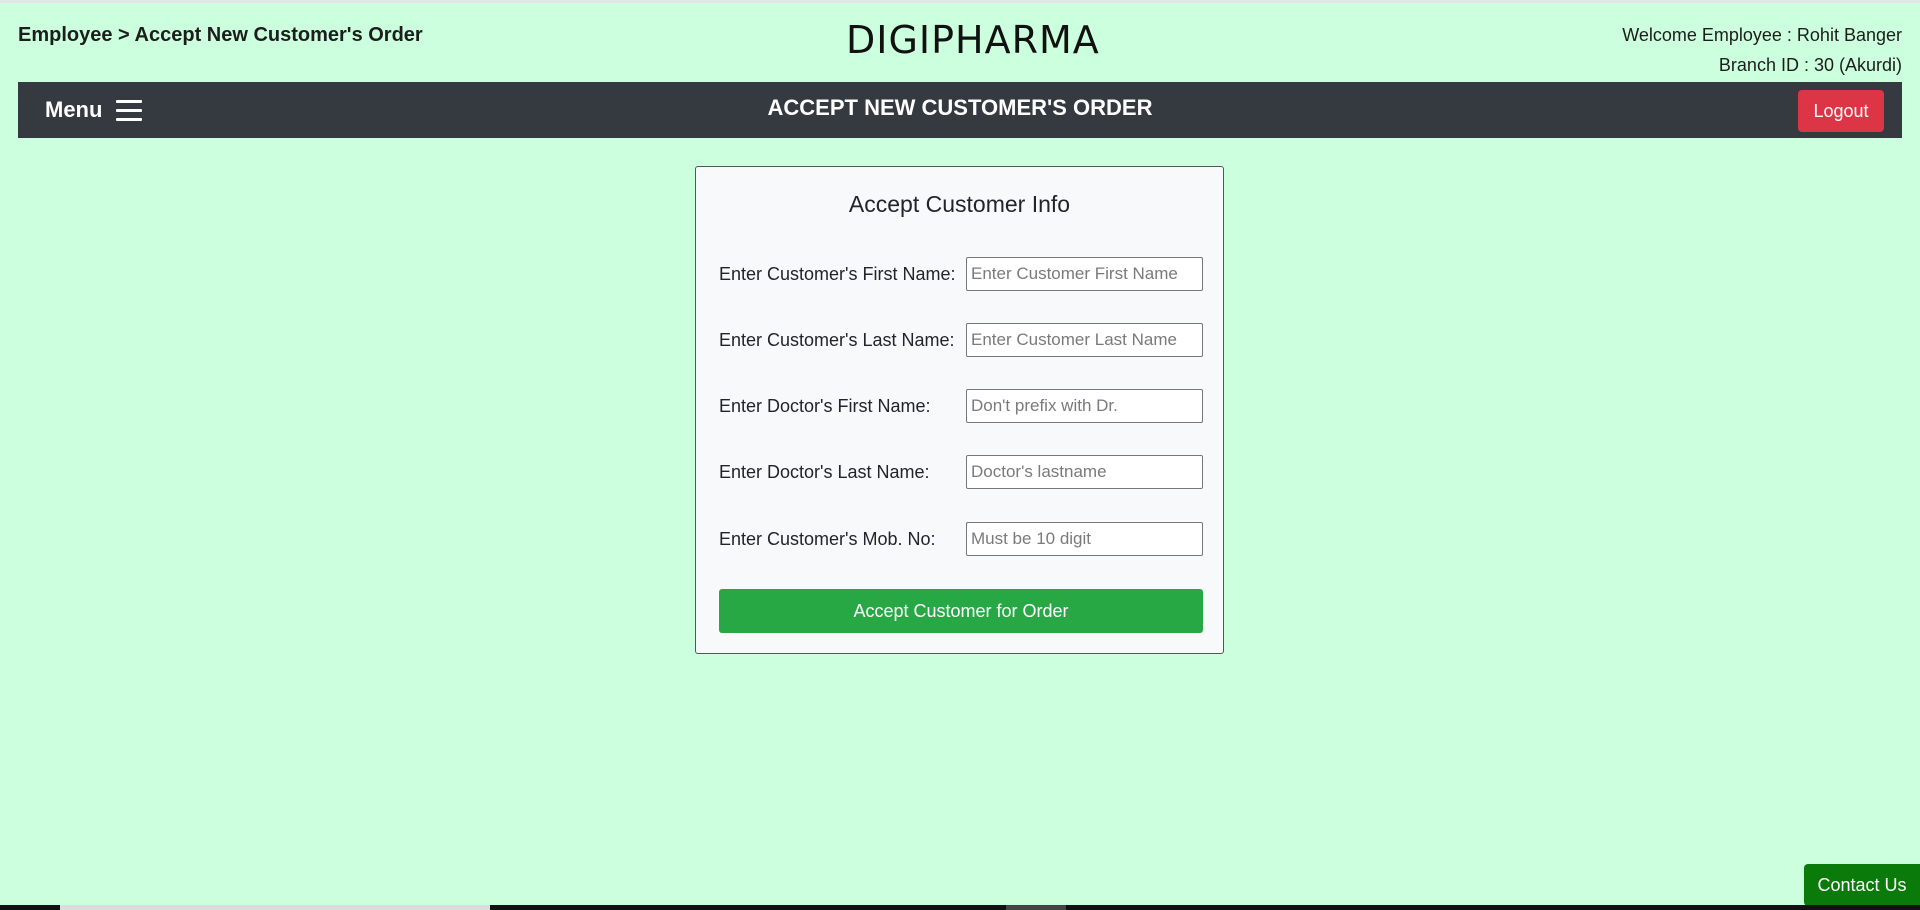 This screenshot has width=1920, height=910. I want to click on customer-first-name-label: Enter Customer's First Name:, so click(837, 274).